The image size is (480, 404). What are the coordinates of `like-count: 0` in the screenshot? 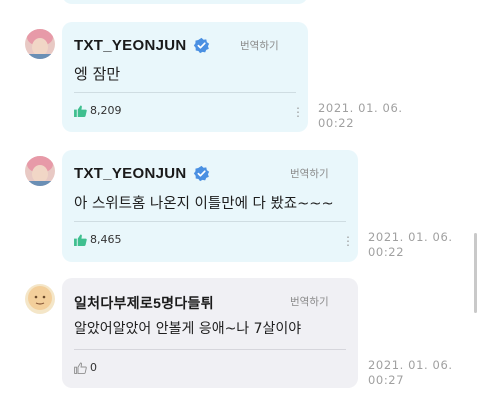 It's located at (93, 367).